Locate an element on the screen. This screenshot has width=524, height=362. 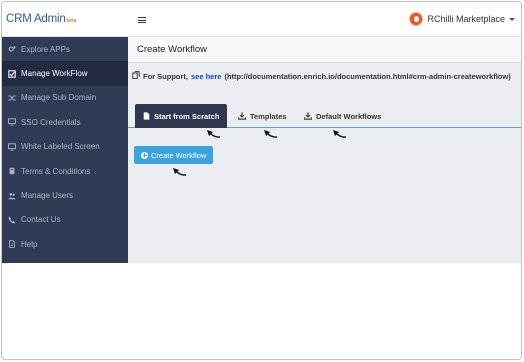
support-link: see here is located at coordinates (206, 76).